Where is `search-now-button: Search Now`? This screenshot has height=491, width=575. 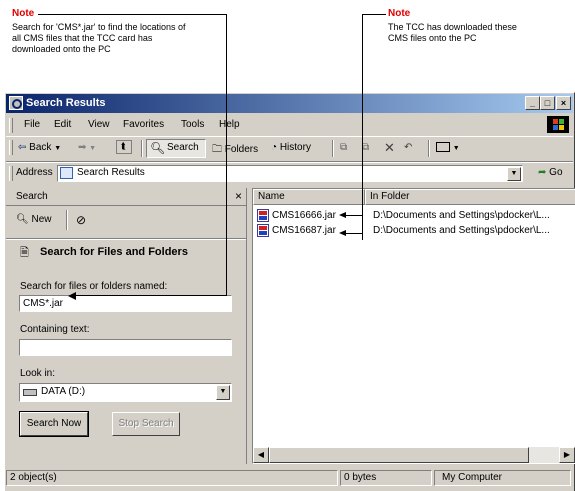 search-now-button: Search Now is located at coordinates (54, 424).